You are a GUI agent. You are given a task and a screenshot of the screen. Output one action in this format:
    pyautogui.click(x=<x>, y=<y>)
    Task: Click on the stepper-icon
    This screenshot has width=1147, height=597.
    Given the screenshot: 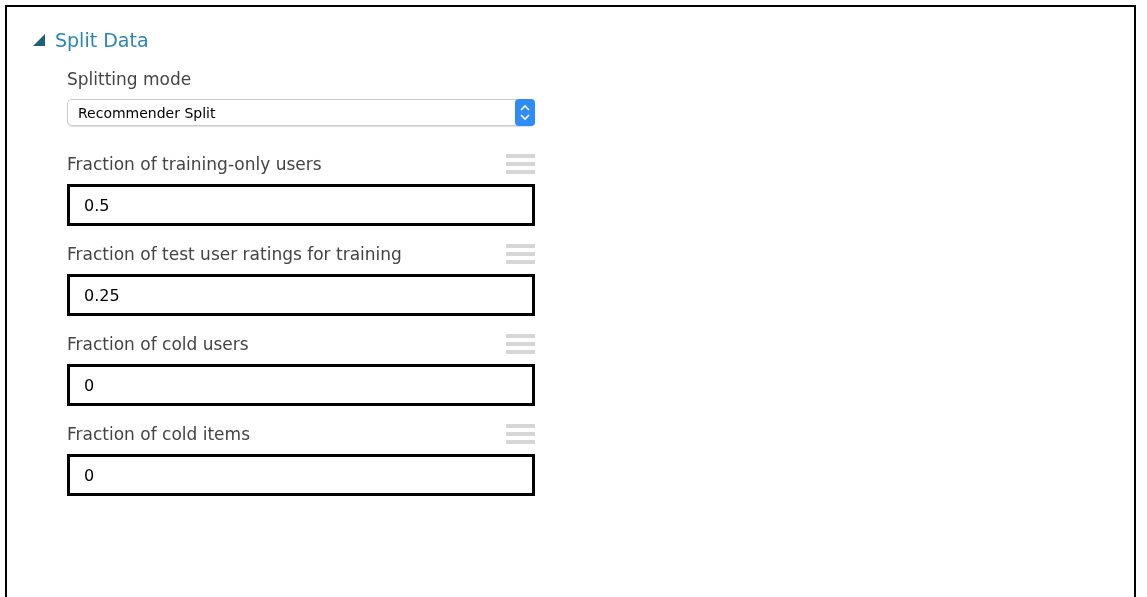 What is the action you would take?
    pyautogui.click(x=525, y=112)
    